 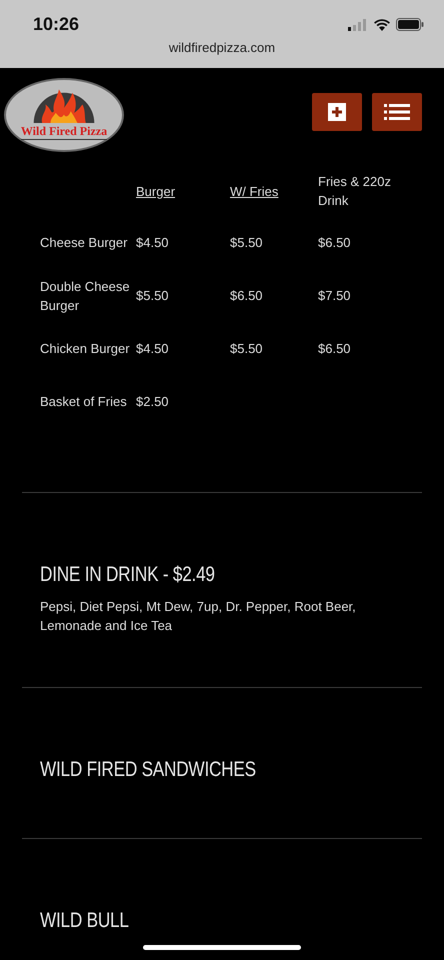 What do you see at coordinates (156, 191) in the screenshot?
I see `column-header: Burger` at bounding box center [156, 191].